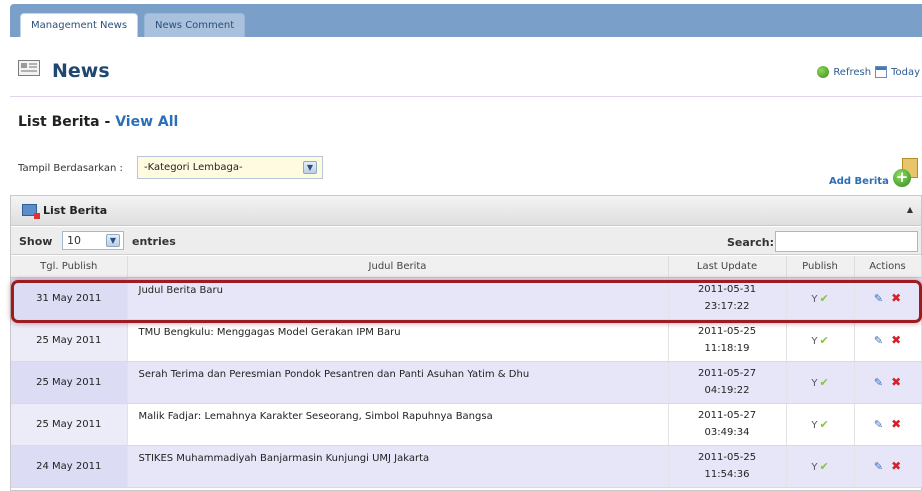 This screenshot has height=491, width=922. I want to click on cell-last-update: 2011-05-27 03:49:34, so click(727, 424).